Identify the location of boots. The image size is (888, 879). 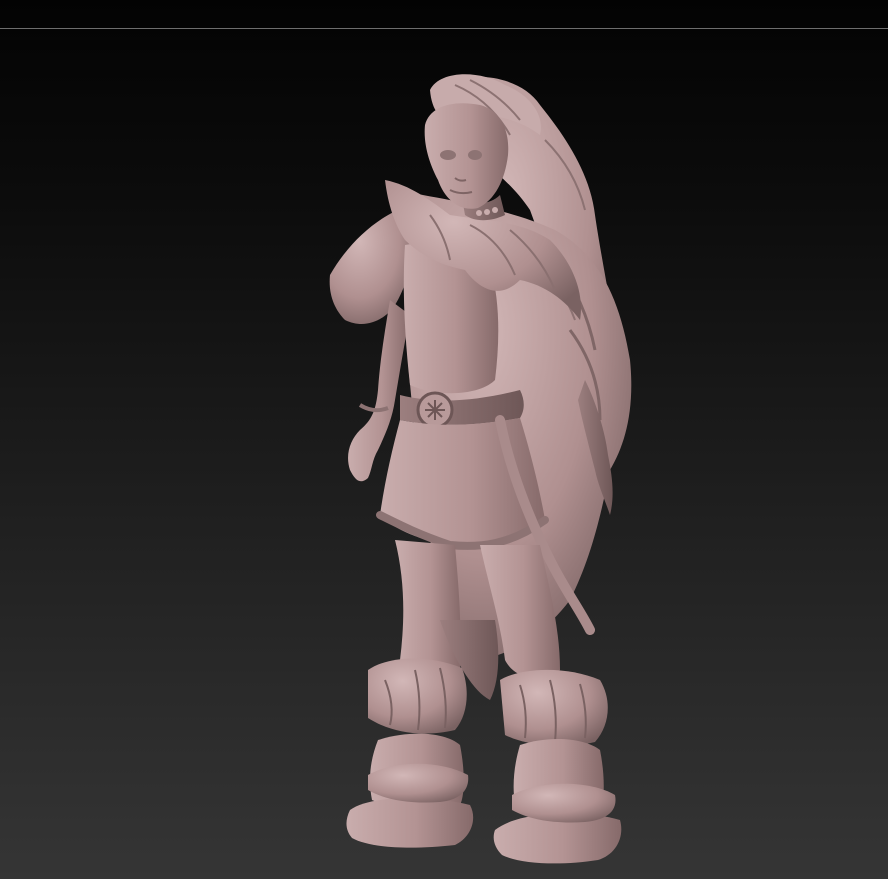
(484, 798).